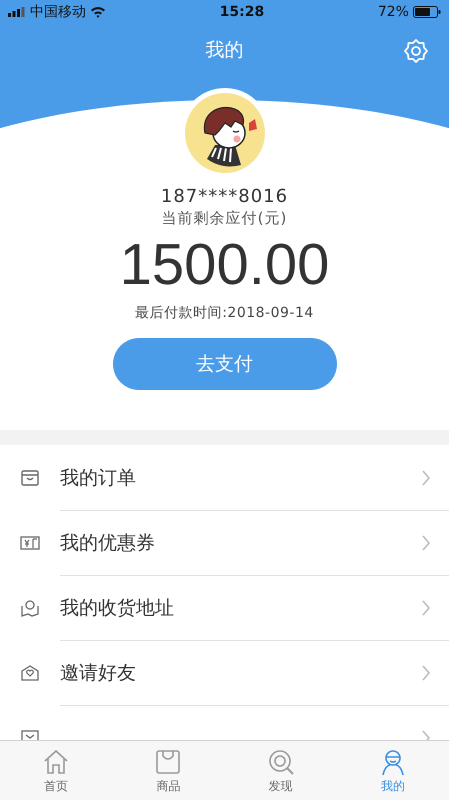 This screenshot has width=449, height=800. Describe the element at coordinates (30, 608) in the screenshot. I see `address-icon` at that location.